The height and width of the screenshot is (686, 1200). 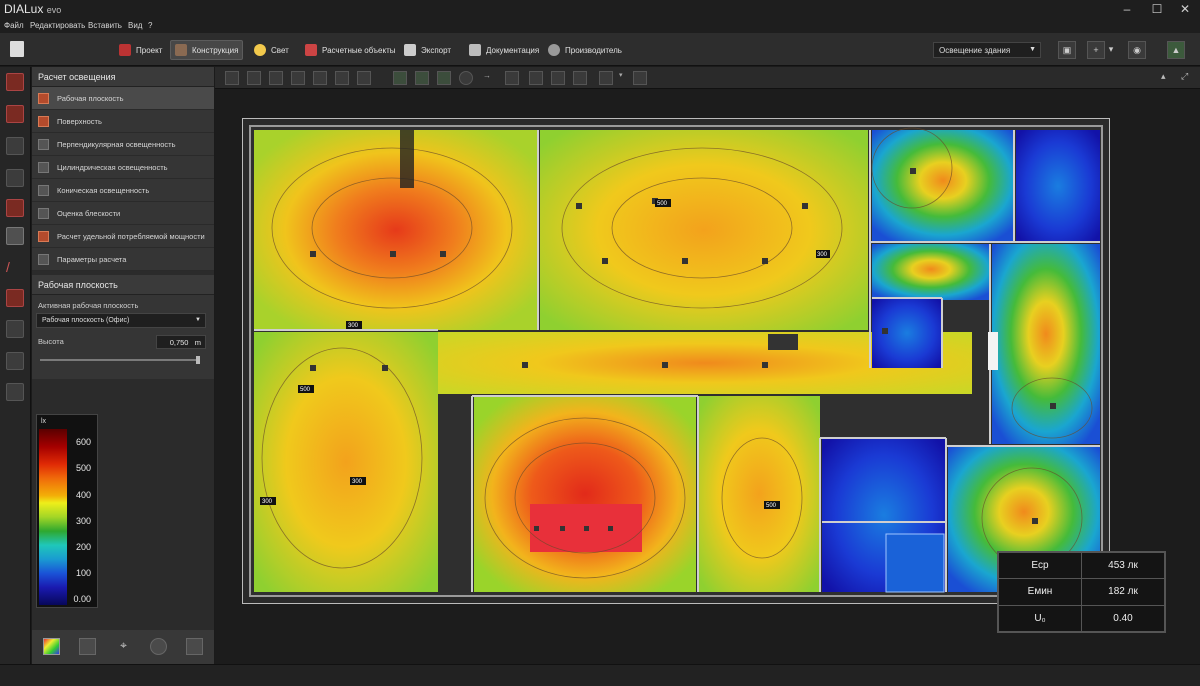 What do you see at coordinates (593, 50) in the screenshot?
I see `tab-manufacturer-label: Производитель` at bounding box center [593, 50].